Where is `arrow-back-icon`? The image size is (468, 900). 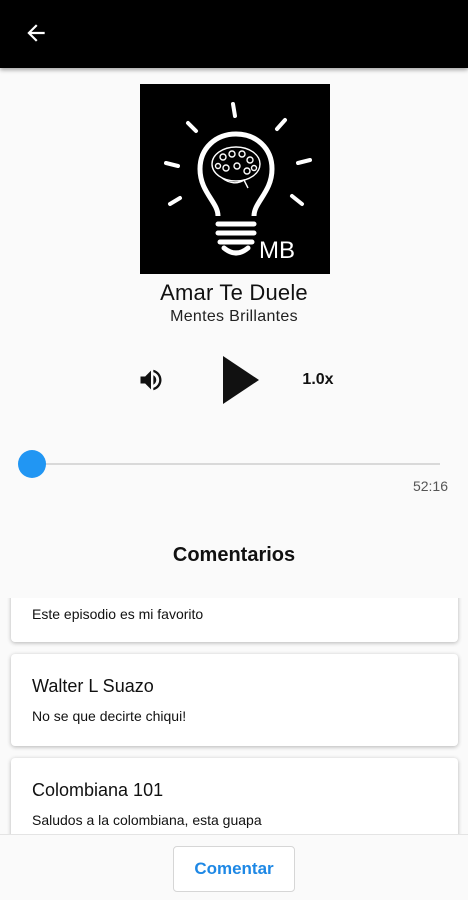
arrow-back-icon is located at coordinates (36, 33).